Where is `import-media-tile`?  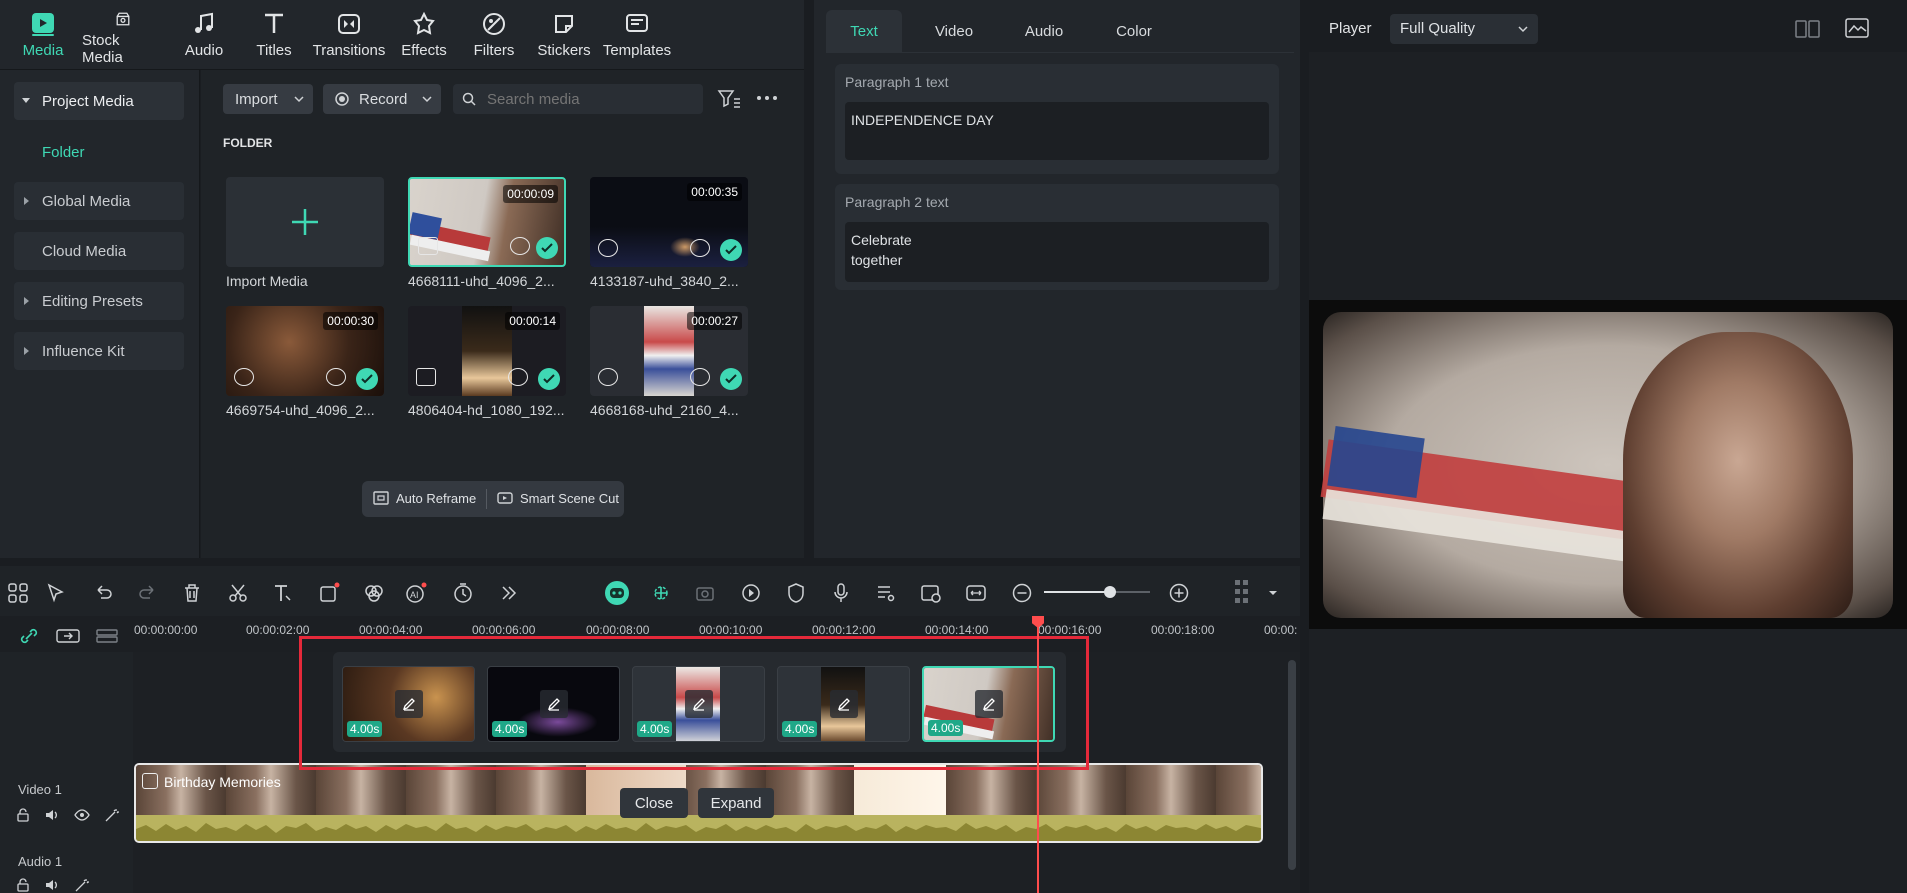
import-media-tile is located at coordinates (305, 222).